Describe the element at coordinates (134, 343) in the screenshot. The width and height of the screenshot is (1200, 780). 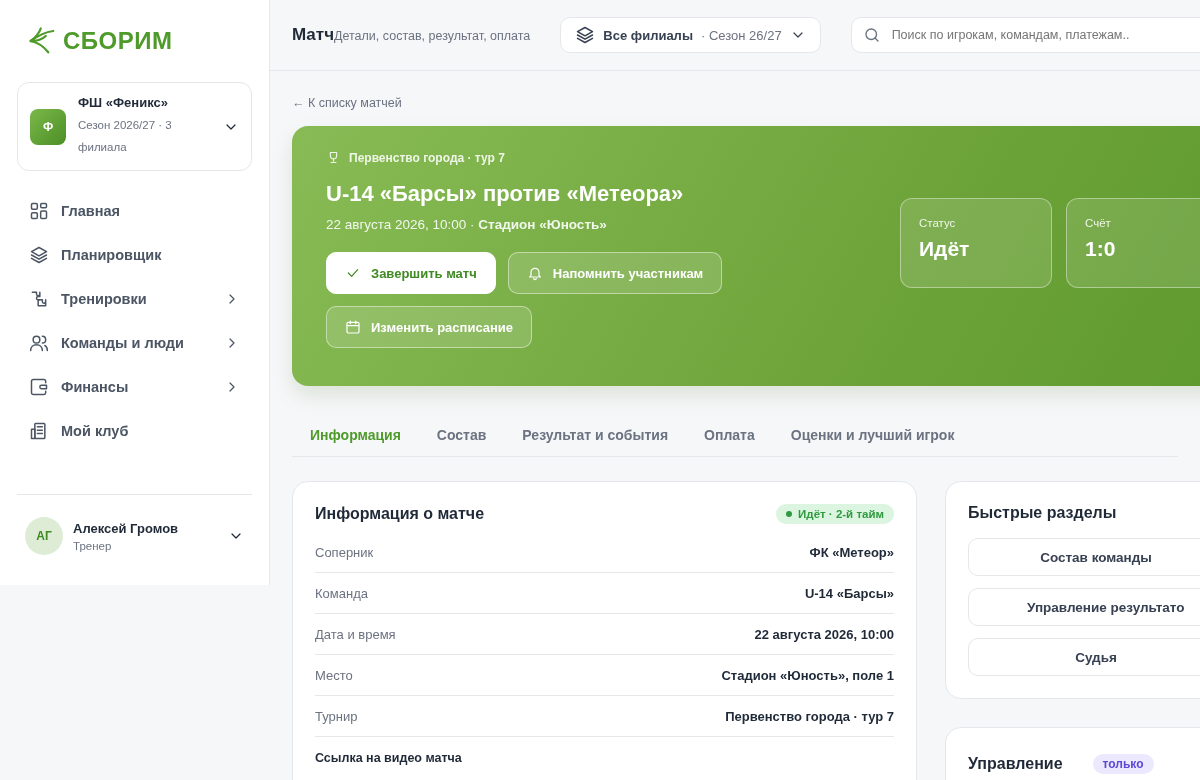
I see `nav-item: Команды и люди` at that location.